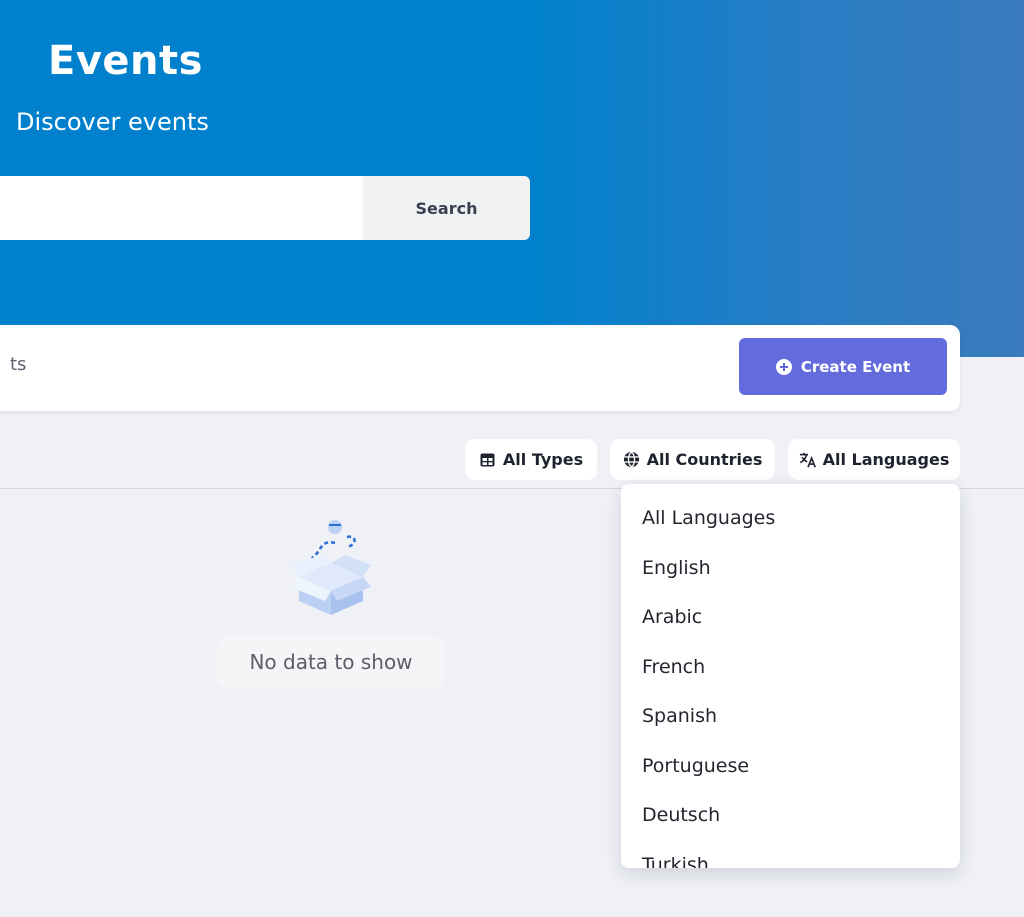 This screenshot has height=917, width=1024. I want to click on search-input, so click(181, 208).